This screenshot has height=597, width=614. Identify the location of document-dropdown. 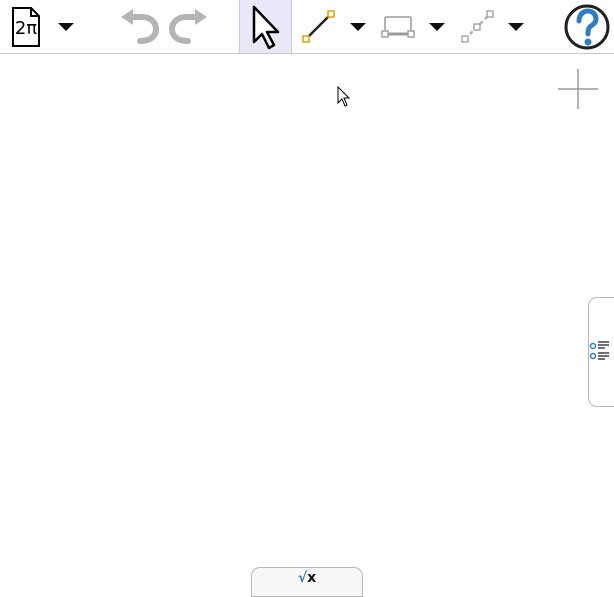
(66, 26).